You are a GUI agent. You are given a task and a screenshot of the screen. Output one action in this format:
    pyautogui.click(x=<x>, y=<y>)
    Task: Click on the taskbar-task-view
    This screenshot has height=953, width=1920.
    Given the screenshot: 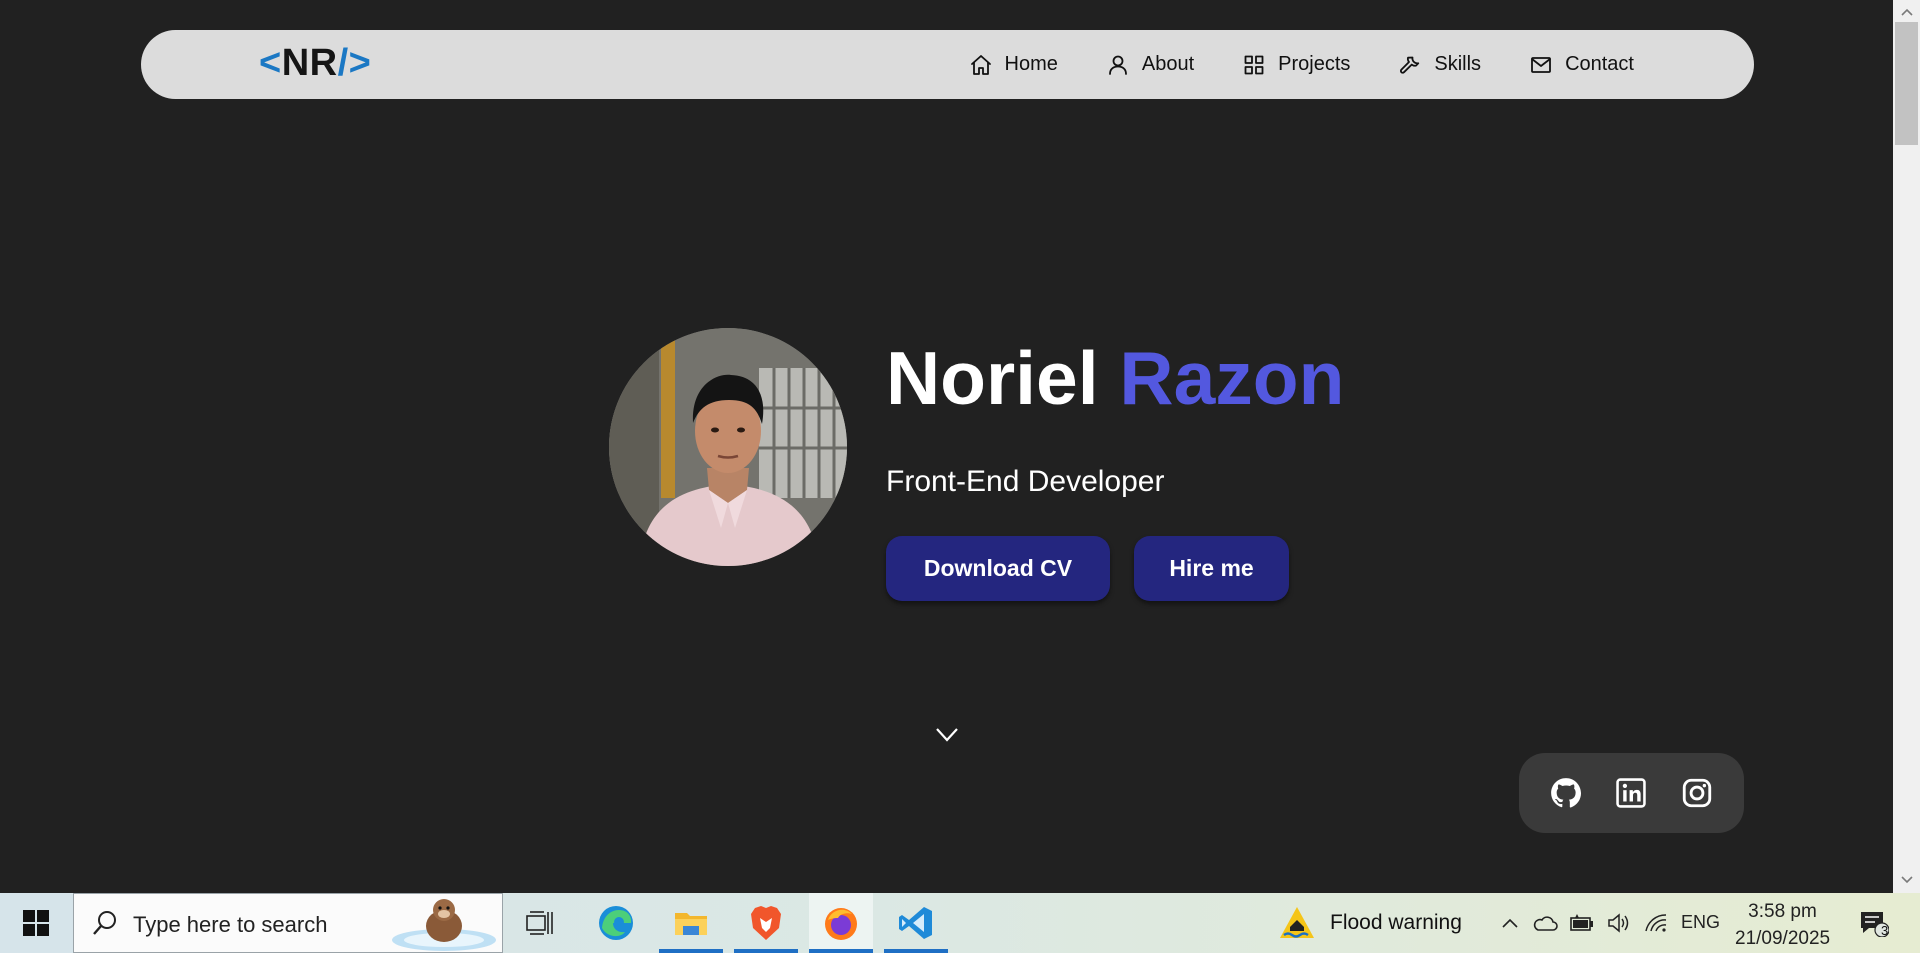 What is the action you would take?
    pyautogui.click(x=540, y=923)
    